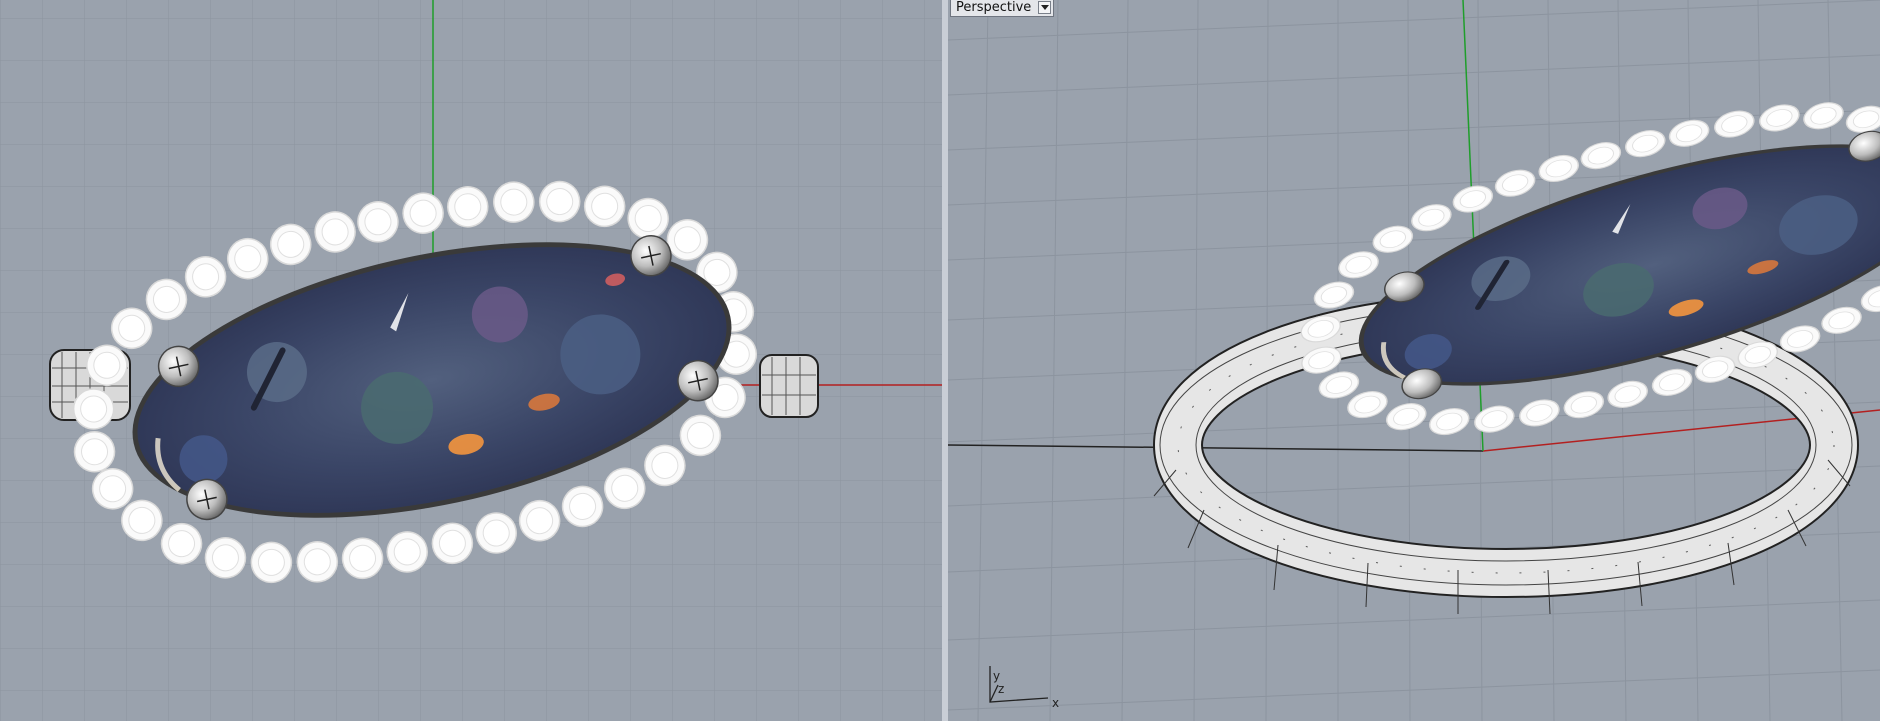 The width and height of the screenshot is (1880, 721). I want to click on axis-label-x: x, so click(1055, 703).